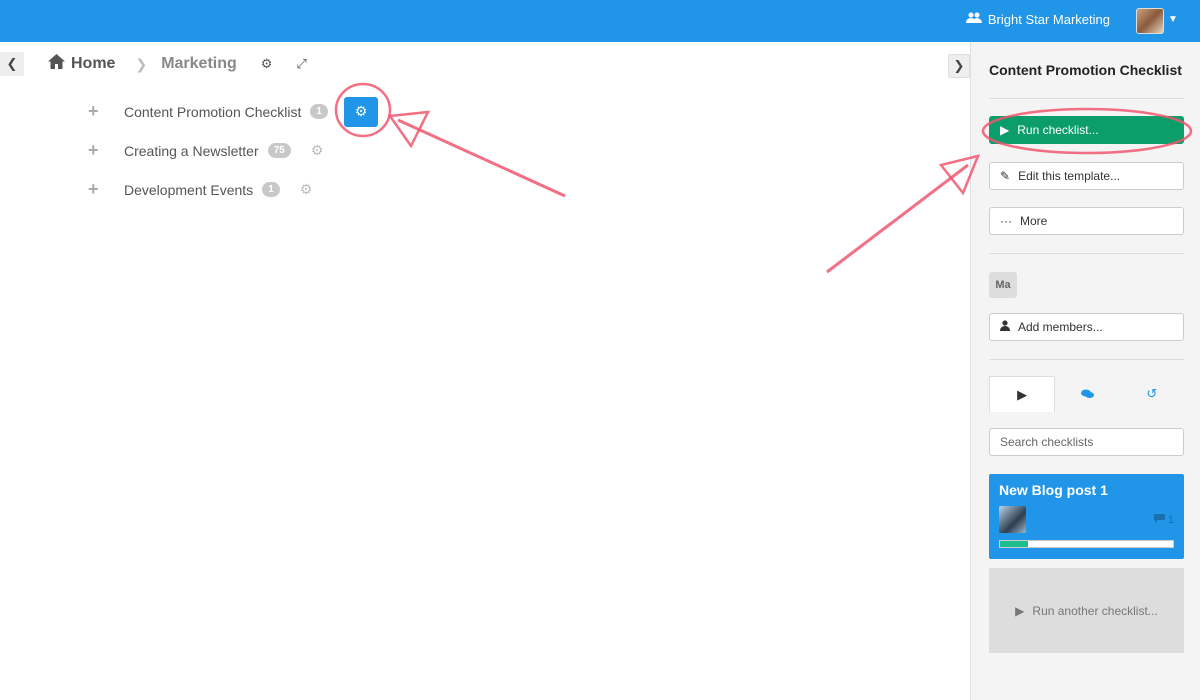  What do you see at coordinates (1086, 442) in the screenshot?
I see `search-input` at bounding box center [1086, 442].